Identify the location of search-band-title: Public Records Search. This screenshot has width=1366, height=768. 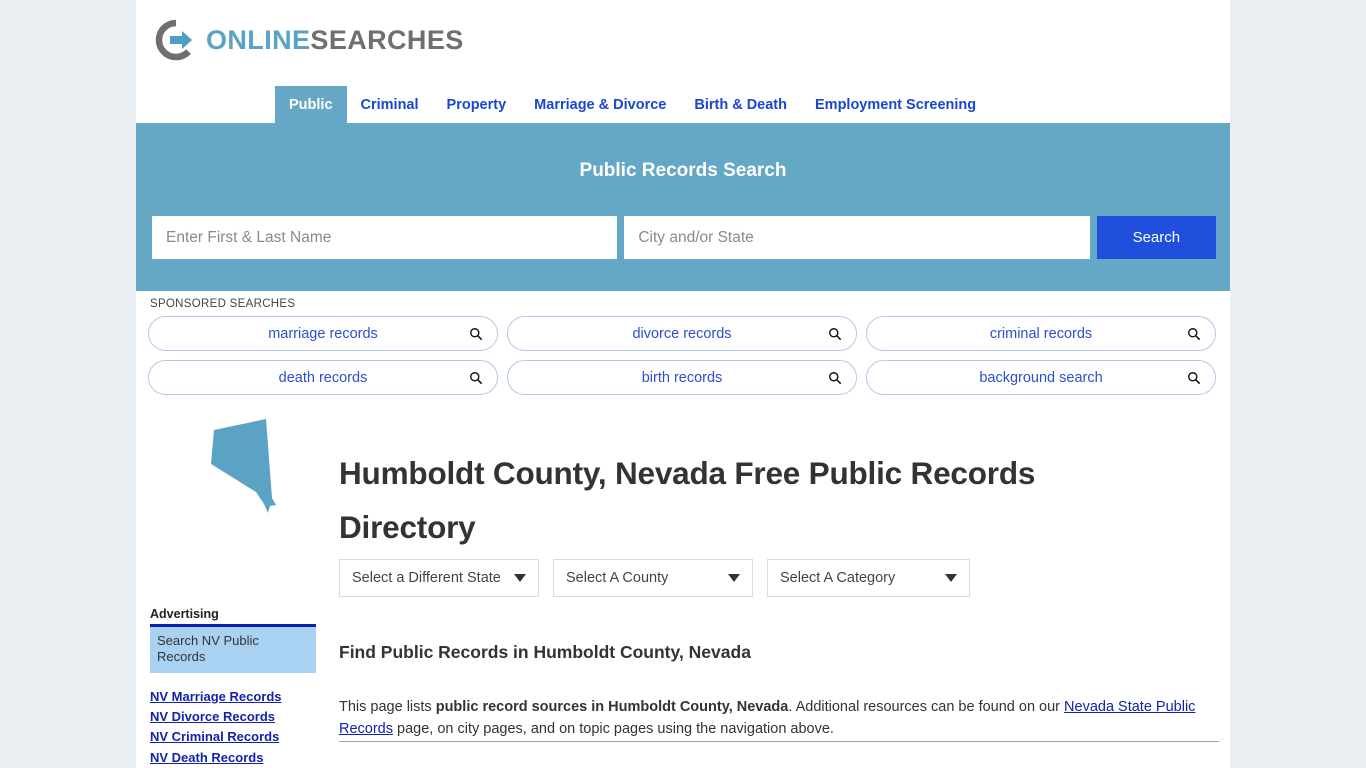
(683, 170).